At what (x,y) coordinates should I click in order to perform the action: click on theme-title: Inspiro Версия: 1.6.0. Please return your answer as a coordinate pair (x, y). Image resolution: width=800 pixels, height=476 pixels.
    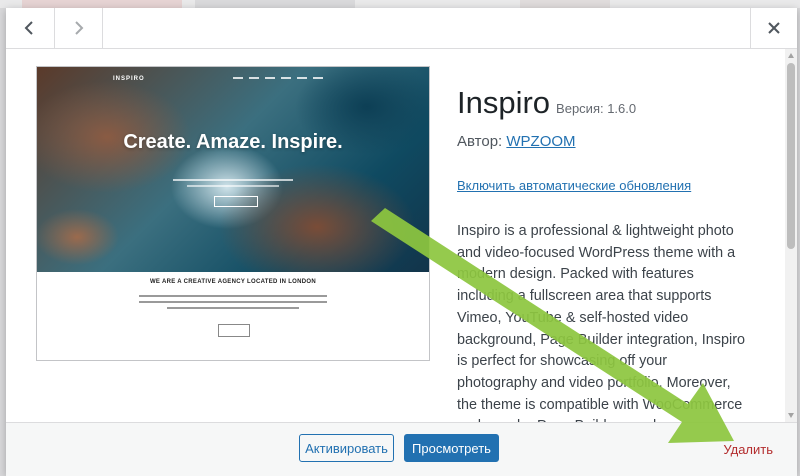
    Looking at the image, I should click on (546, 103).